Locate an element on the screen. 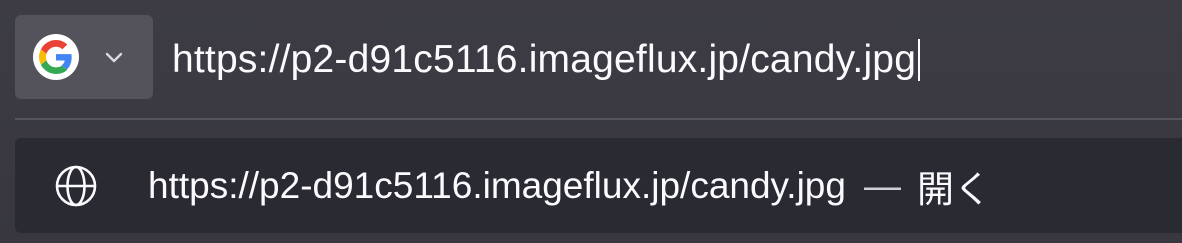  globe-icon is located at coordinates (76, 186).